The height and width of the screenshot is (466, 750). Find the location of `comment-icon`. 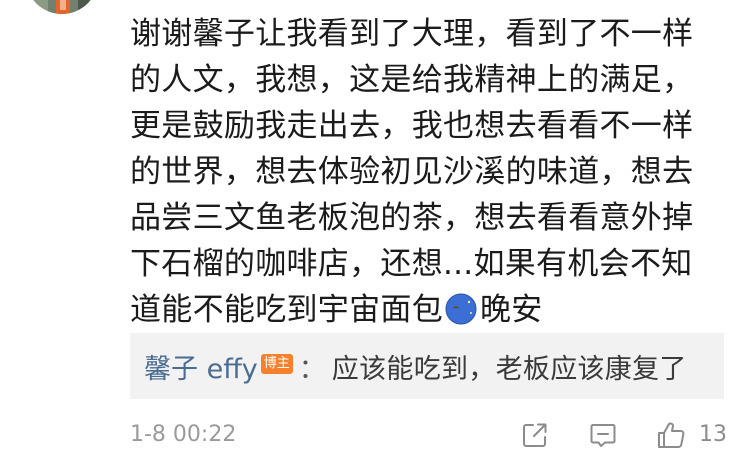

comment-icon is located at coordinates (603, 435).